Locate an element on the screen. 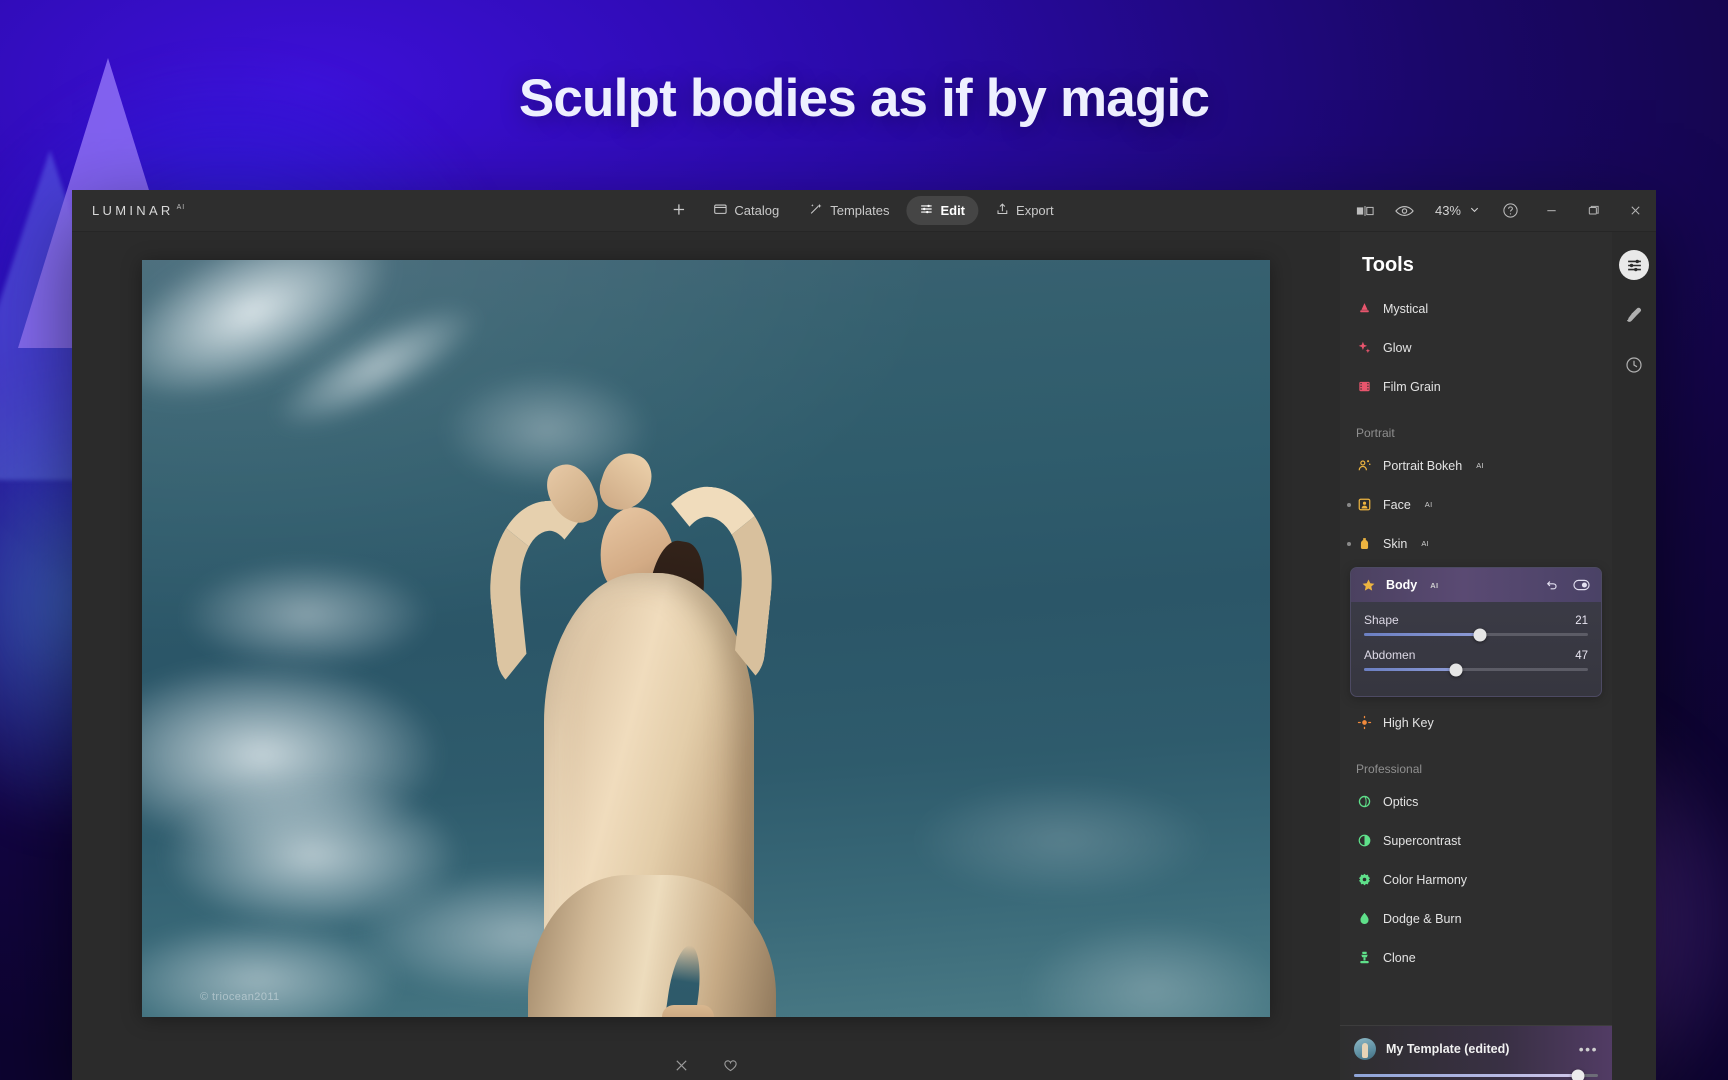 This screenshot has width=1728, height=1080. template-amount-slider is located at coordinates (1476, 1074).